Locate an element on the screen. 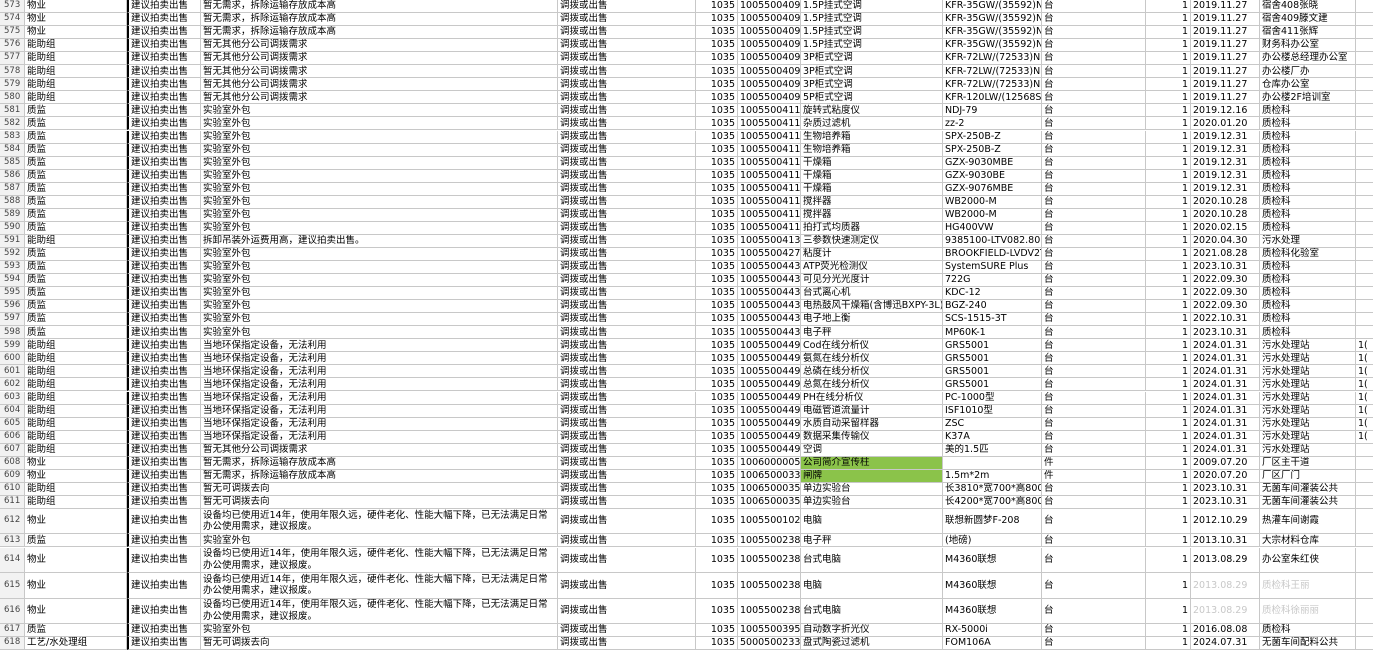  reason-cell: 暂无可调拨去向 is located at coordinates (379, 644).